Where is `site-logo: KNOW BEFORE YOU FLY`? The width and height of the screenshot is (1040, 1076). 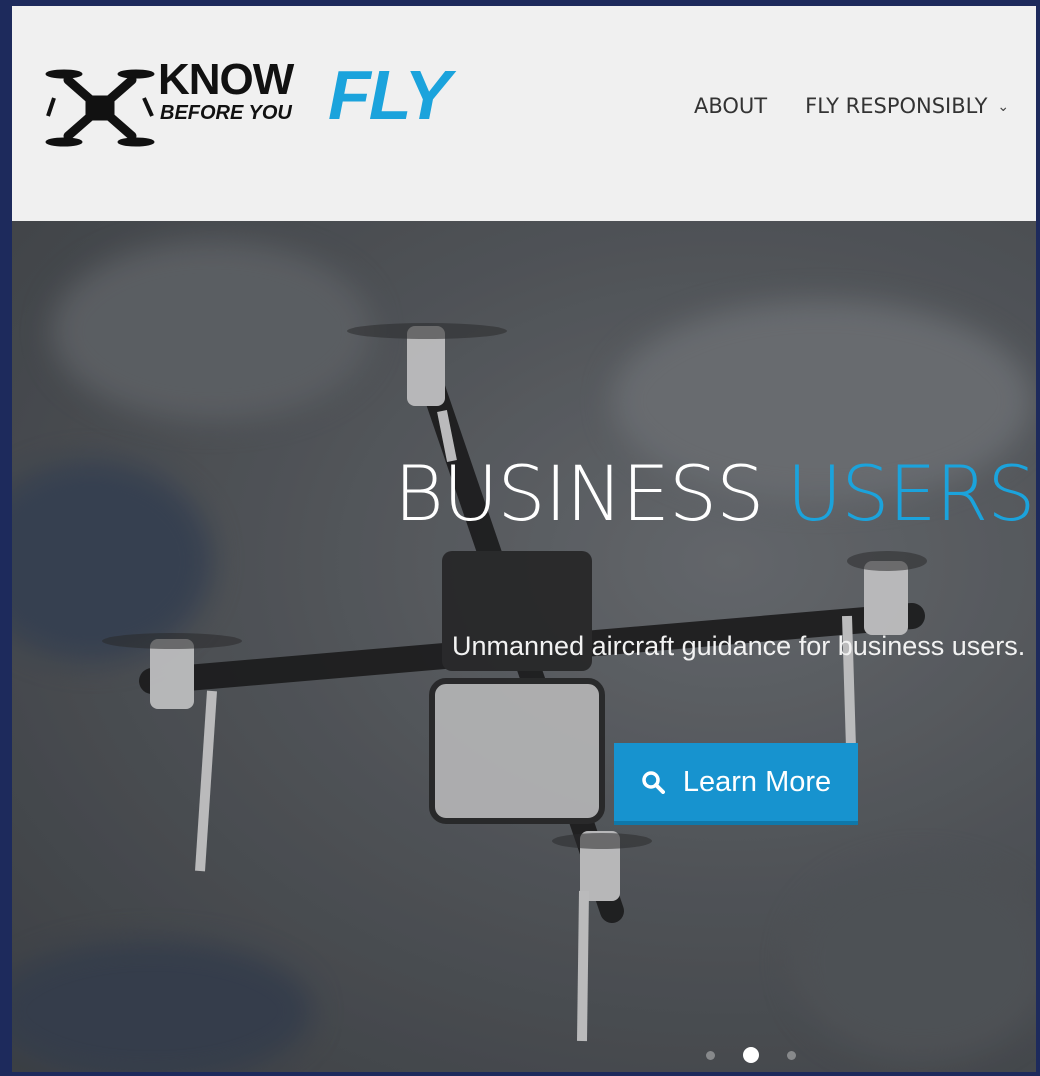
site-logo: KNOW BEFORE YOU FLY is located at coordinates (260, 108).